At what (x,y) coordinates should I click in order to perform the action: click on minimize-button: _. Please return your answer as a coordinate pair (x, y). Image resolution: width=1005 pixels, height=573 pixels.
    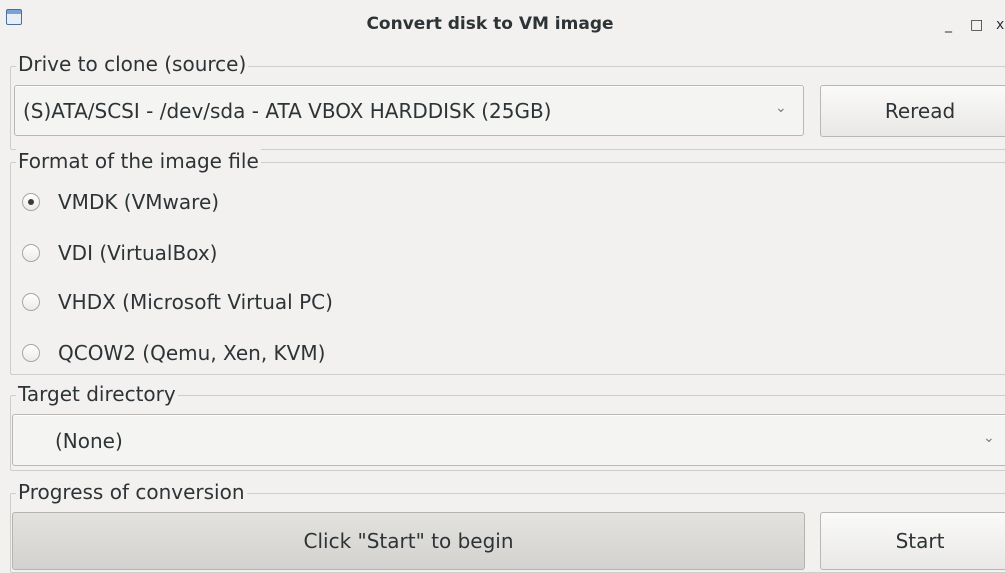
    Looking at the image, I should click on (948, 25).